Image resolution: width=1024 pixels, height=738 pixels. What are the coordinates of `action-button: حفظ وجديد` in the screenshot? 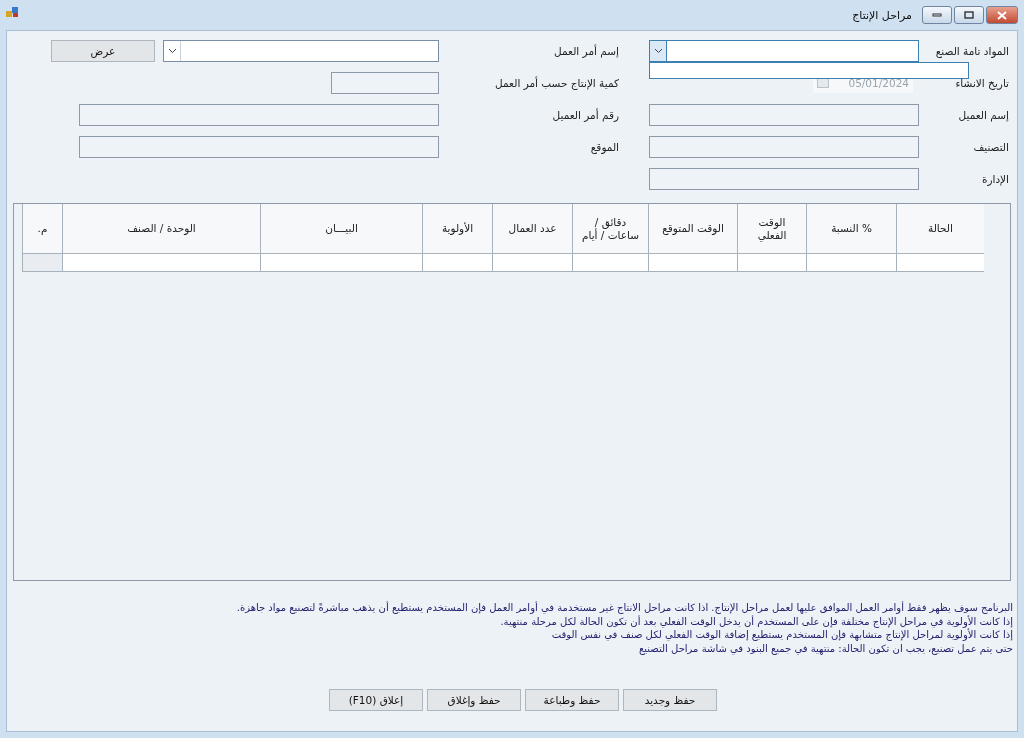 It's located at (670, 700).